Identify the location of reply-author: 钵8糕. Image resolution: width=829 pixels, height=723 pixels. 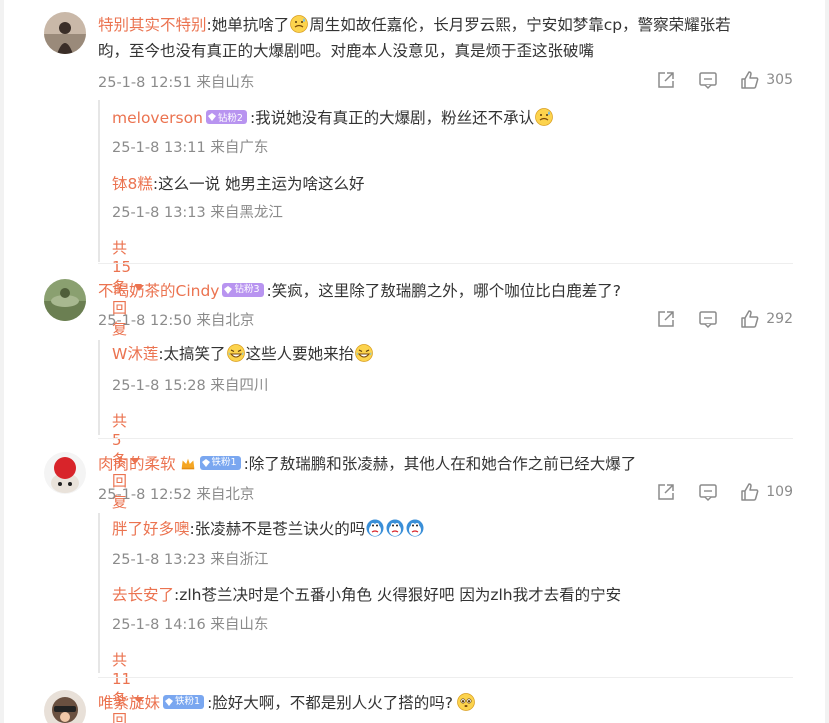
(132, 184).